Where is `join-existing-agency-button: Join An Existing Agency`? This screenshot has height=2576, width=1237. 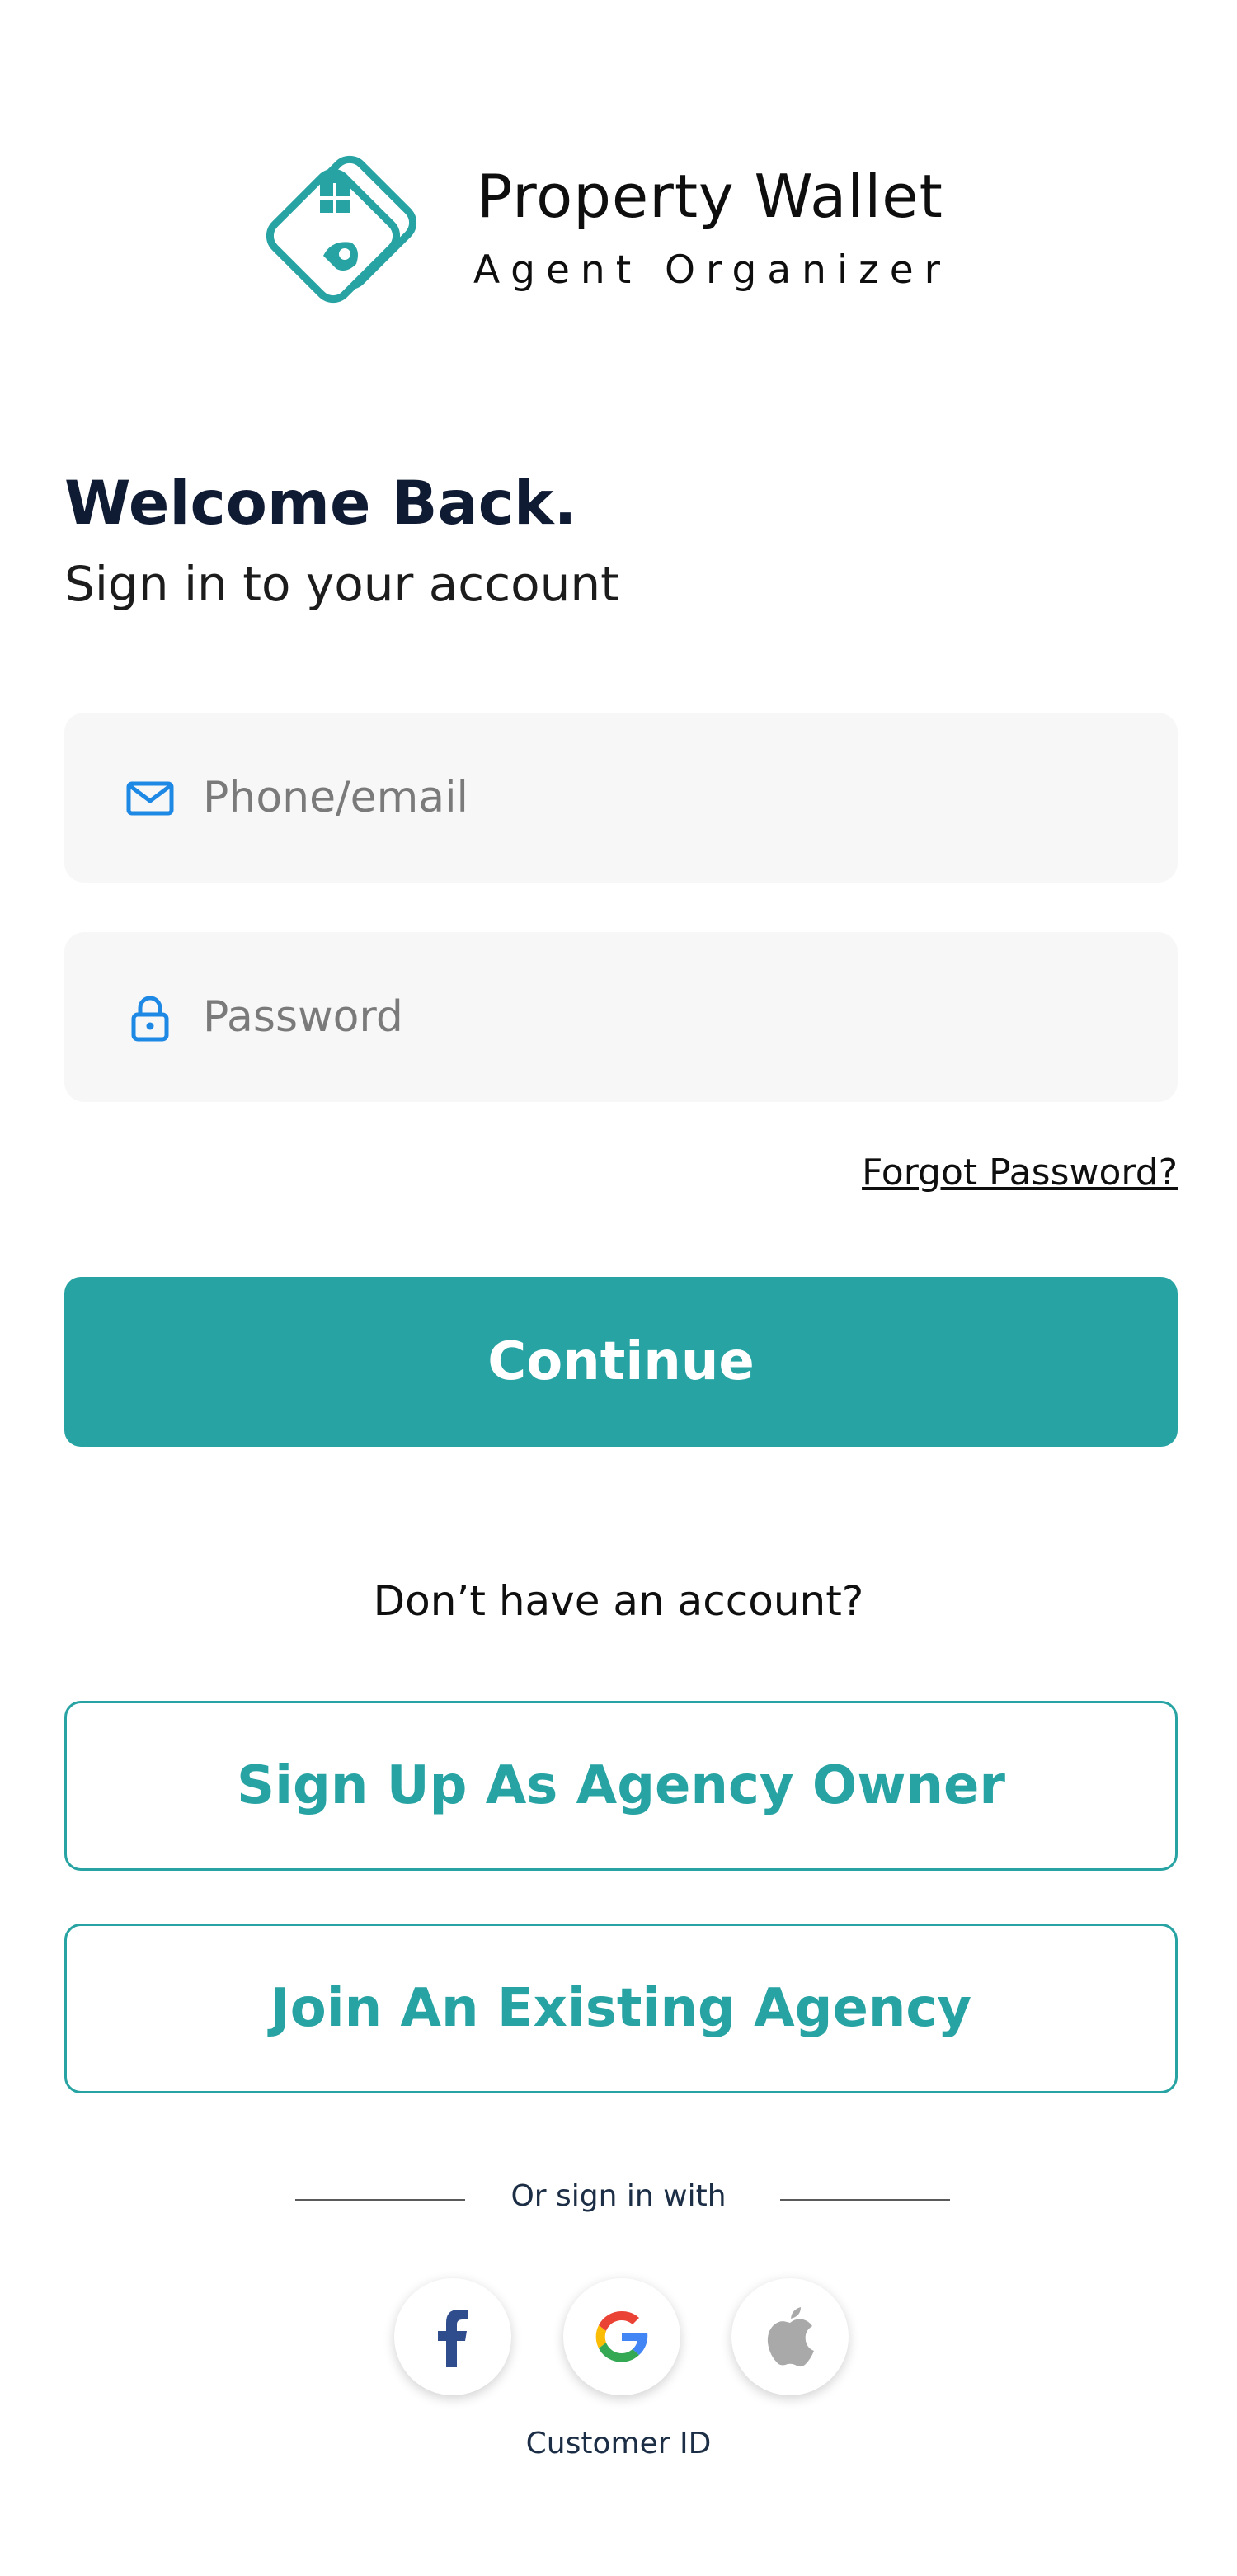
join-existing-agency-button: Join An Existing Agency is located at coordinates (621, 2009).